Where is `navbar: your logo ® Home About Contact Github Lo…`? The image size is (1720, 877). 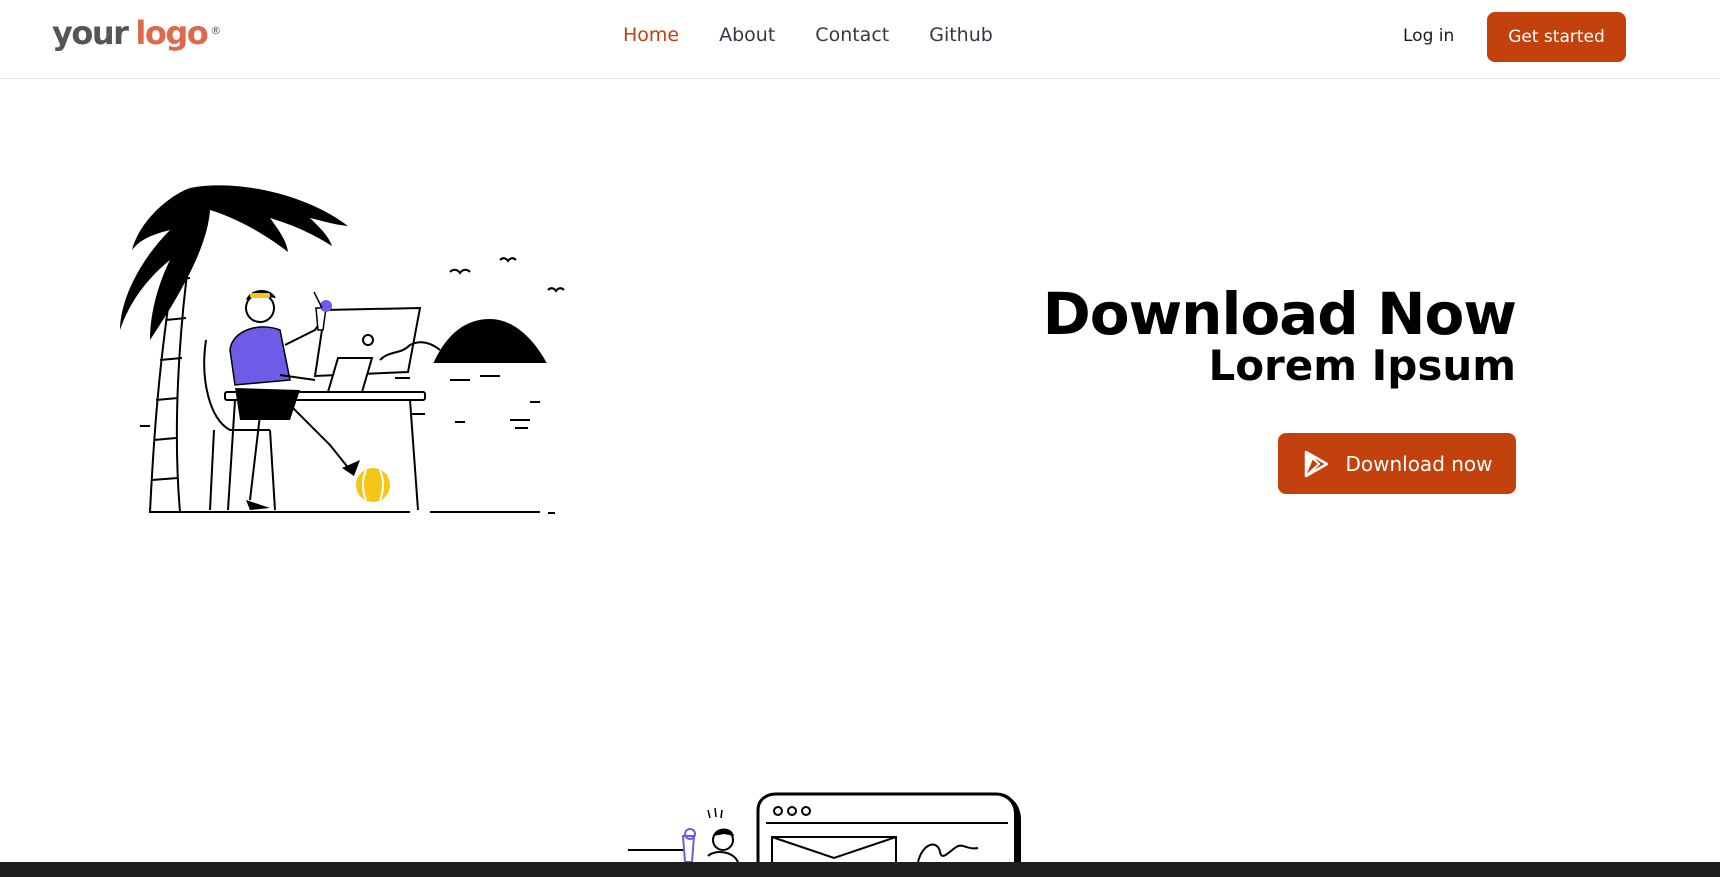
navbar: your logo ® Home About Contact Github Lo… is located at coordinates (860, 39).